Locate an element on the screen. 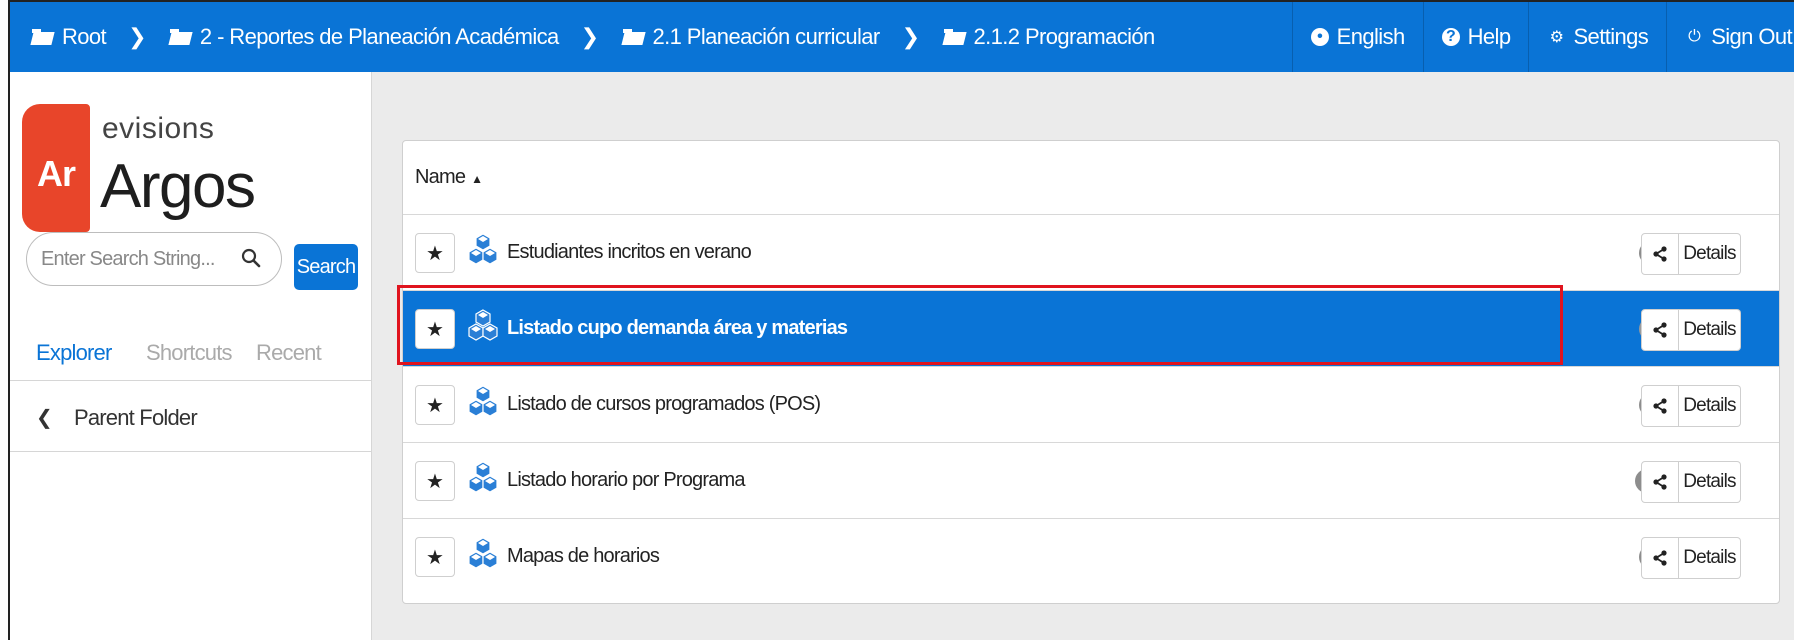 The width and height of the screenshot is (1794, 640). help-label: Help is located at coordinates (1489, 36).